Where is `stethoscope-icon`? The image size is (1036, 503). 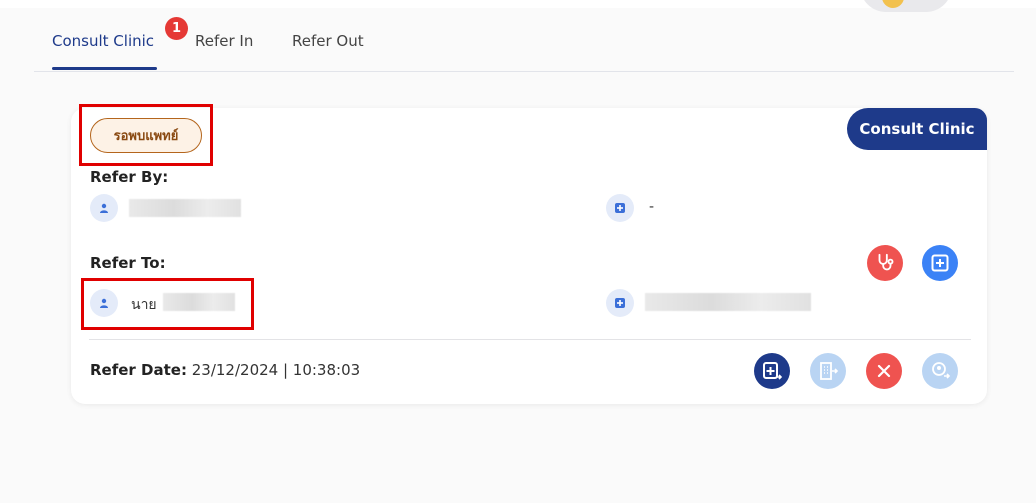
stethoscope-icon is located at coordinates (886, 262).